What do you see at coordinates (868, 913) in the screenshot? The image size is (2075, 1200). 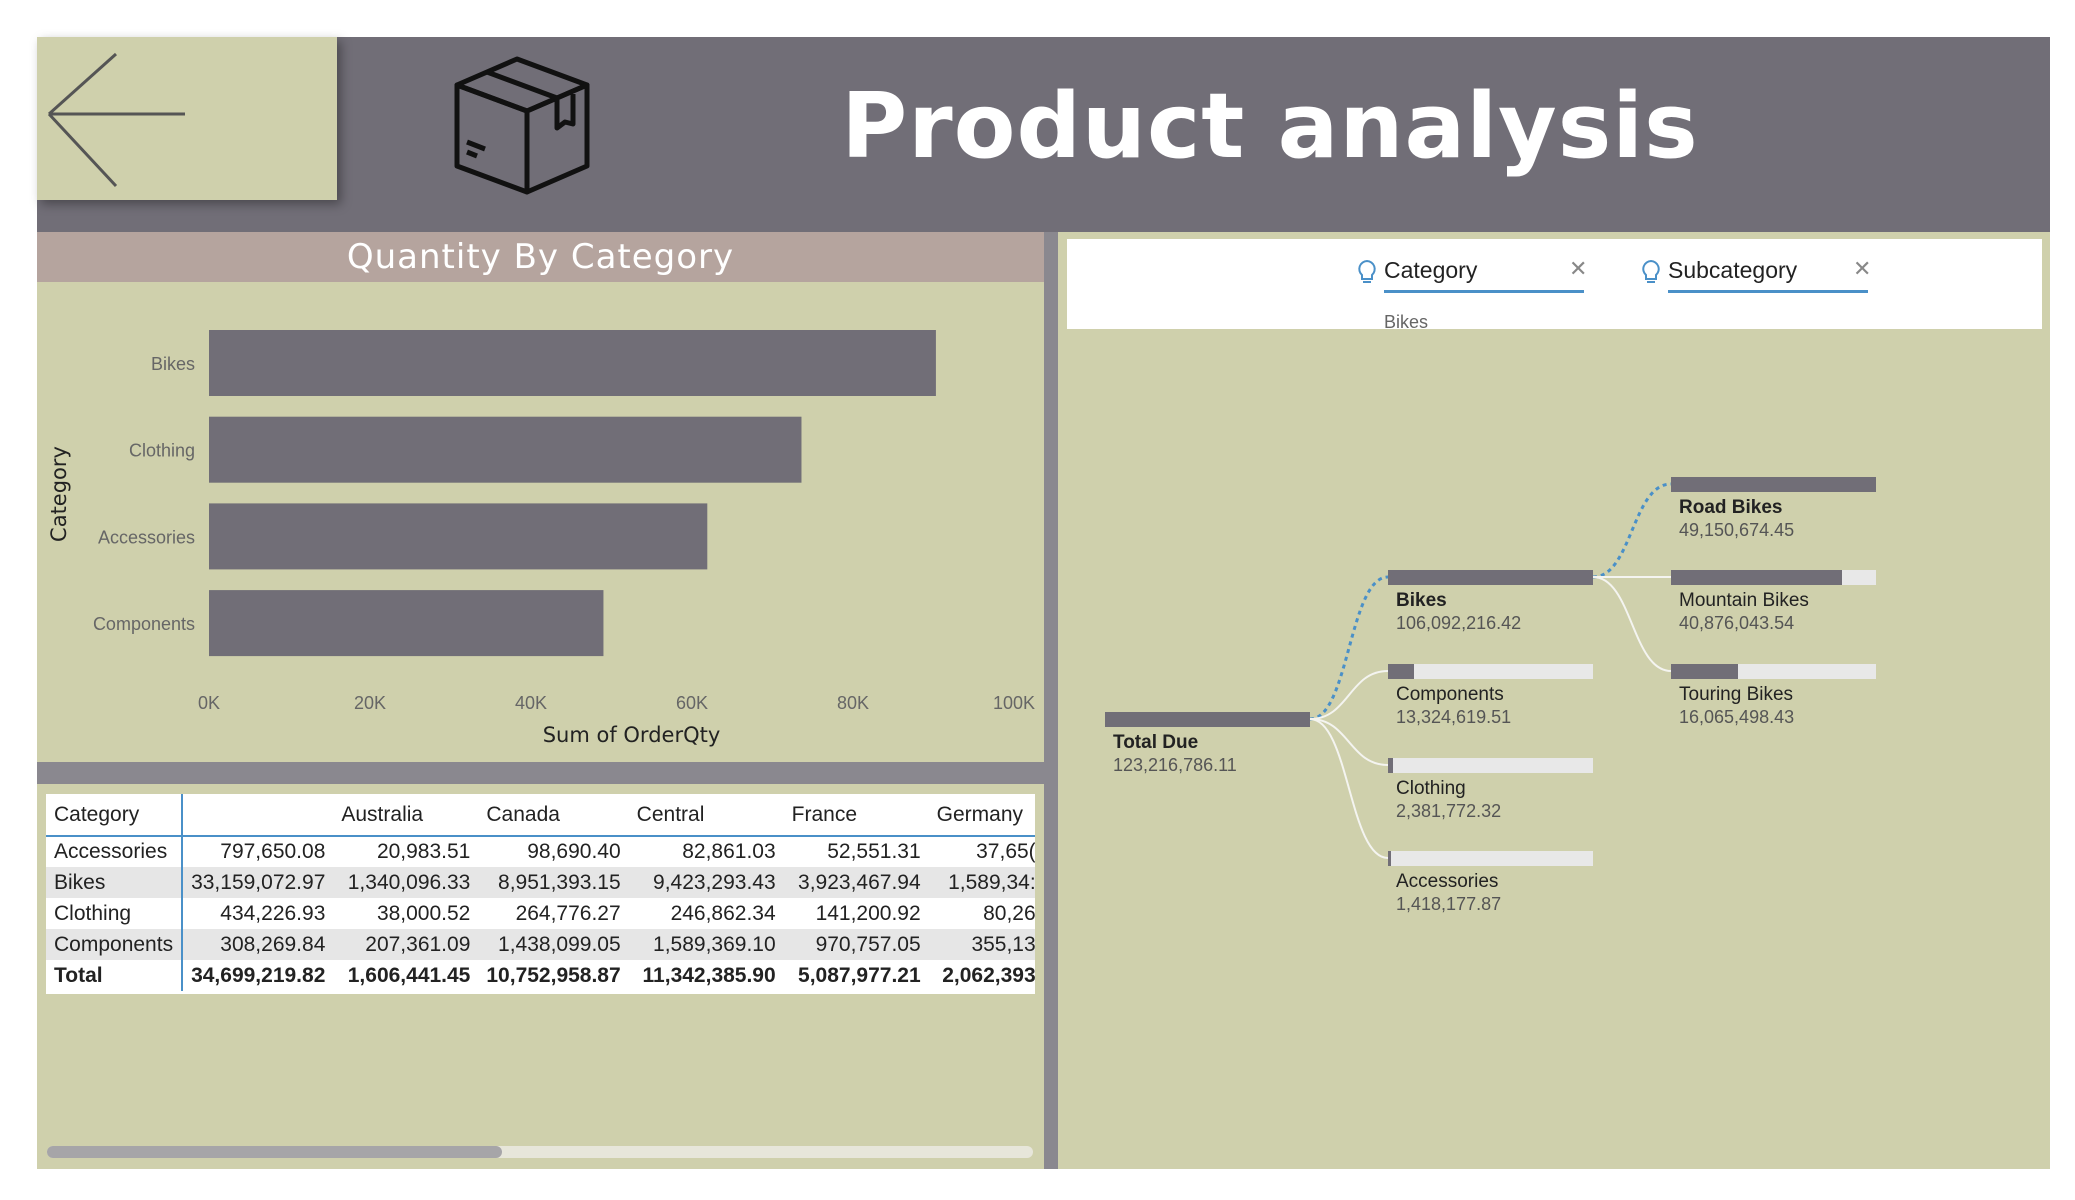 I see `table-cell: 141,200.92` at bounding box center [868, 913].